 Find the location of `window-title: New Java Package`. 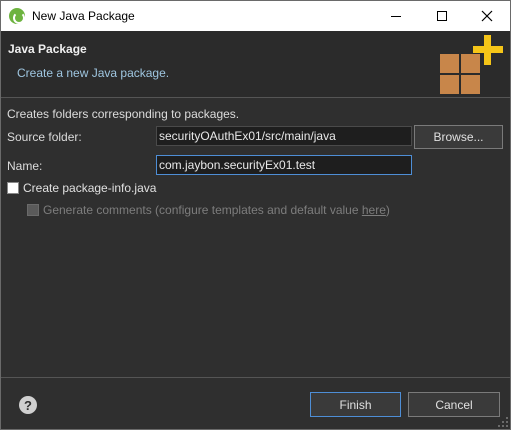

window-title: New Java Package is located at coordinates (83, 16).